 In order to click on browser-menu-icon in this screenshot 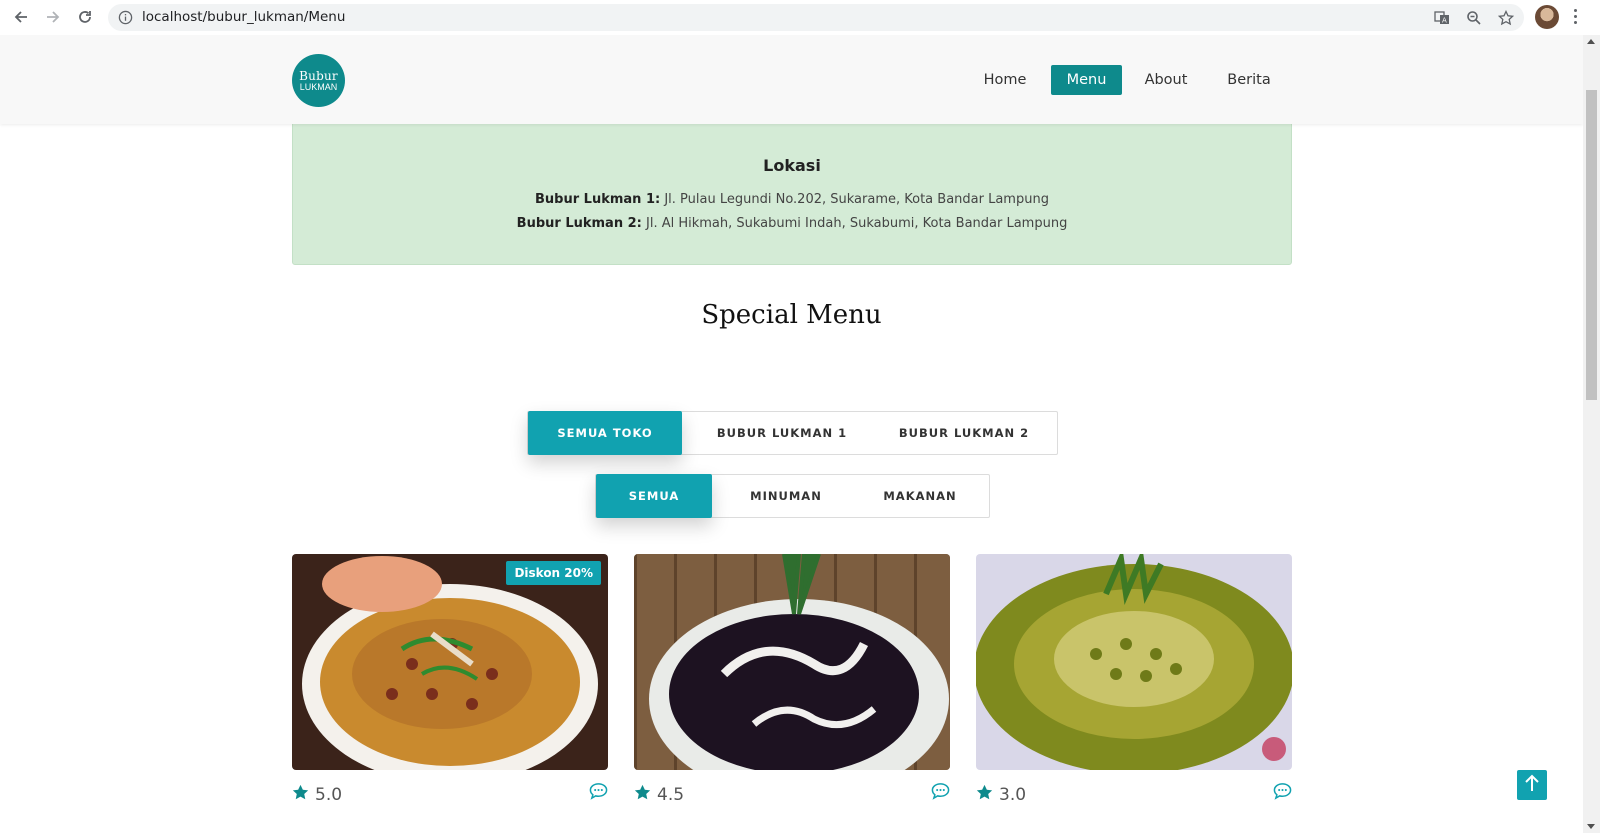, I will do `click(1576, 17)`.